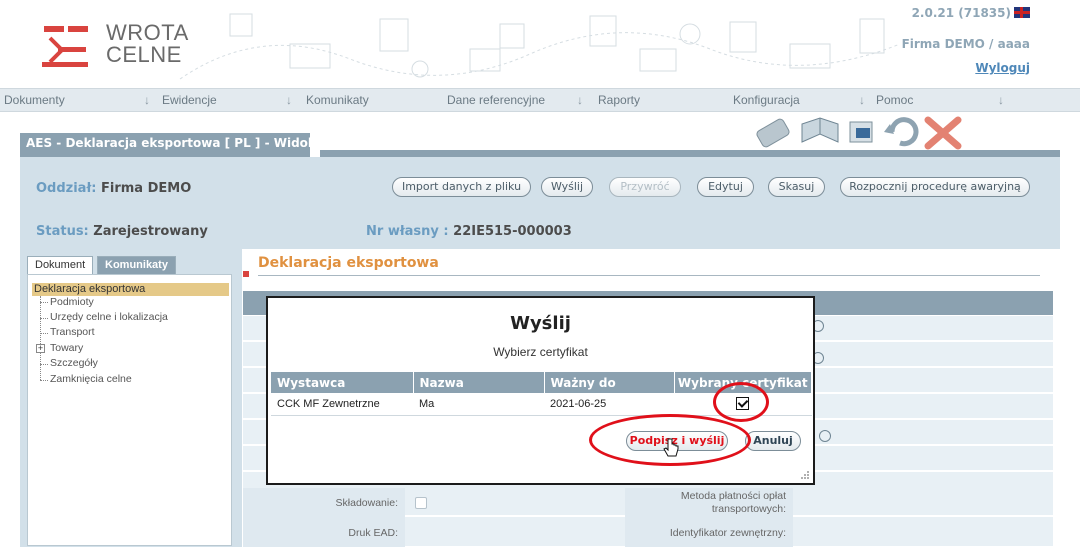  I want to click on status-label: Status:, so click(62, 231).